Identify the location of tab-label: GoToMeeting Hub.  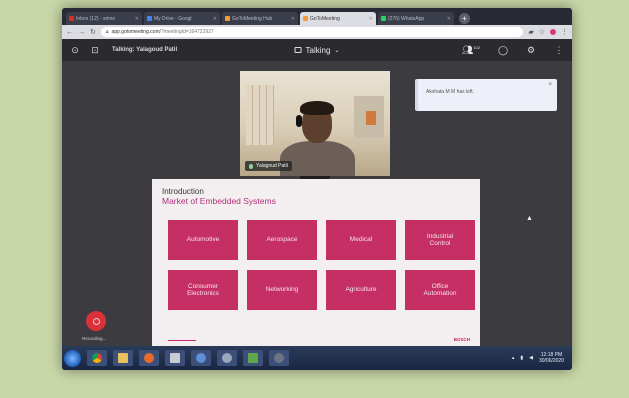
(252, 18).